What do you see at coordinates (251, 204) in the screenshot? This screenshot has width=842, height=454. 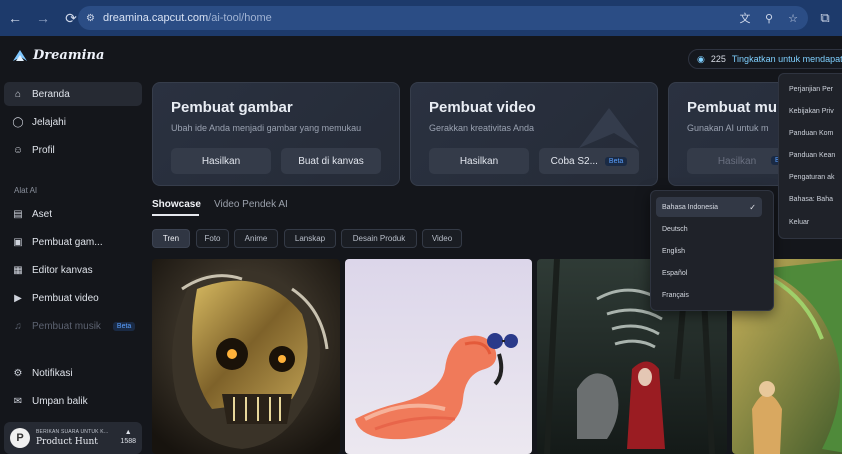 I see `tab-video-pendek-ai: Video Pendek AI` at bounding box center [251, 204].